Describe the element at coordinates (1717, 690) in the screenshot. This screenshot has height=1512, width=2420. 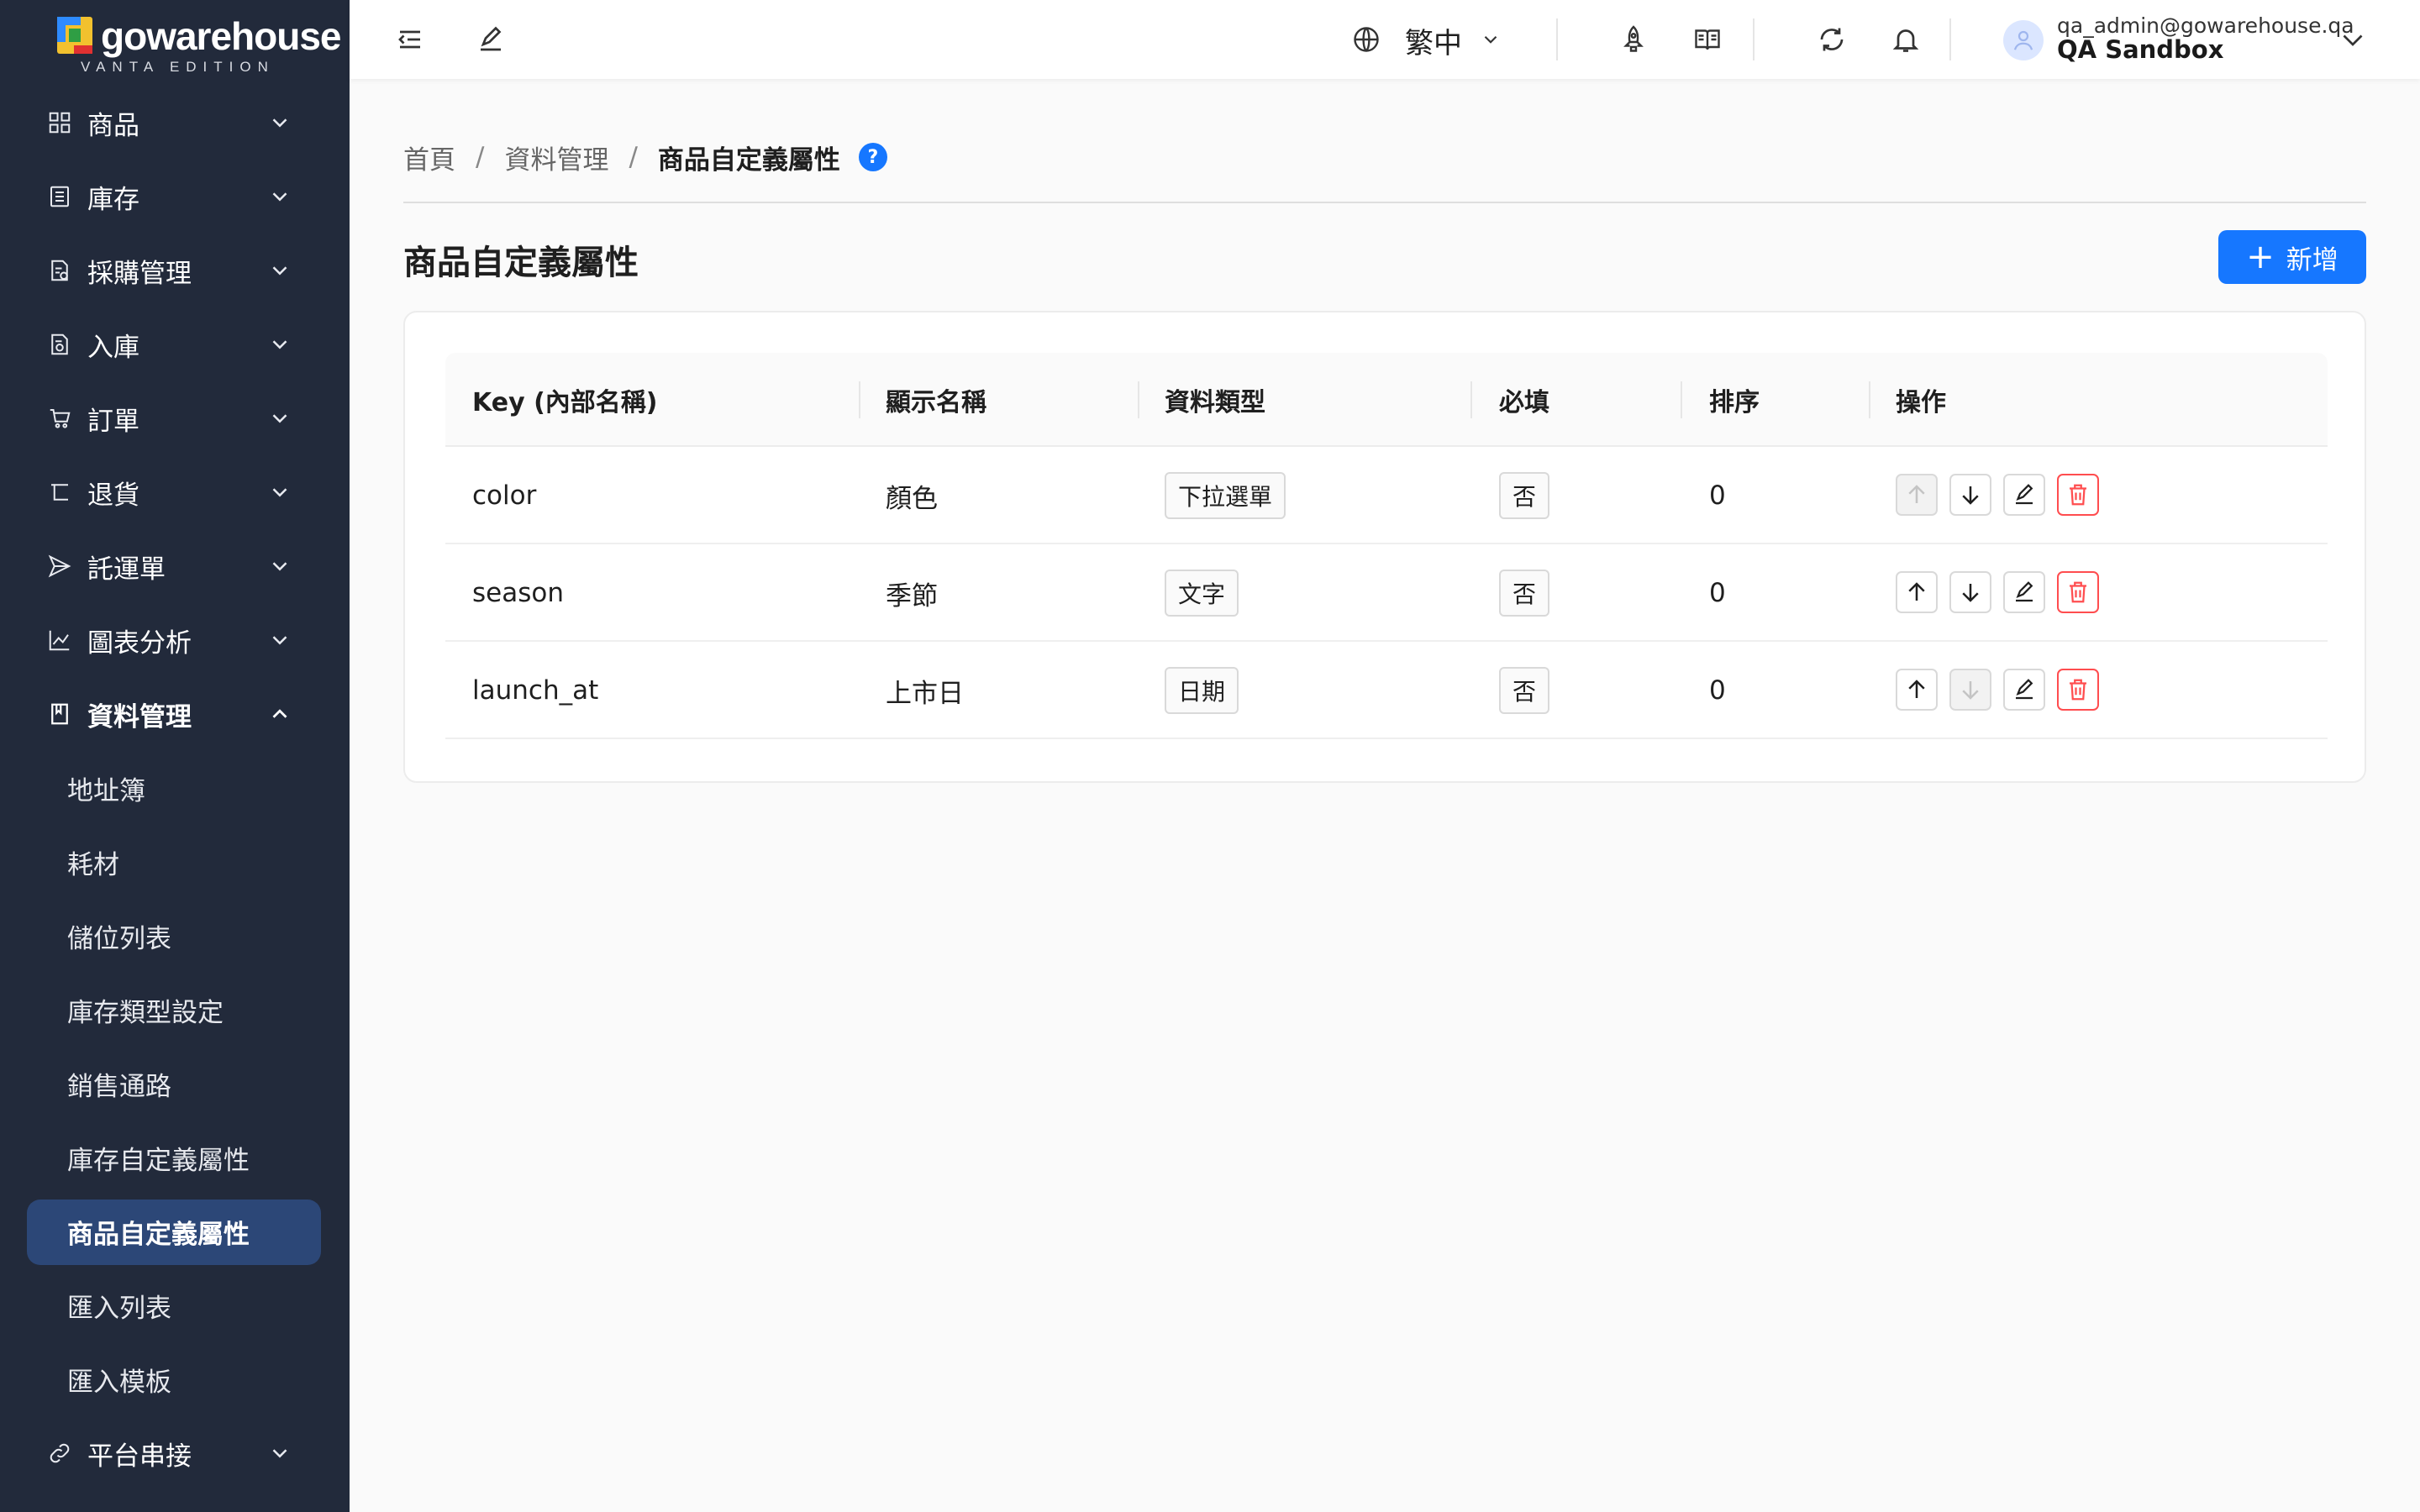
I see `cell-order: 0` at that location.